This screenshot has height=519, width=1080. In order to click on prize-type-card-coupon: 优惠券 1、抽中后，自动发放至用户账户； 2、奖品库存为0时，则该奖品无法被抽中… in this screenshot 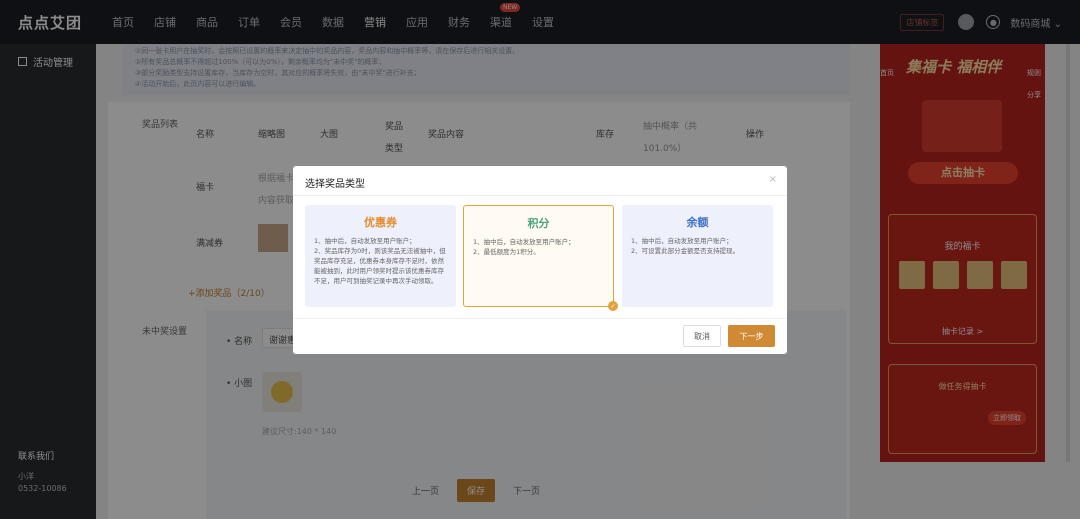, I will do `click(380, 256)`.